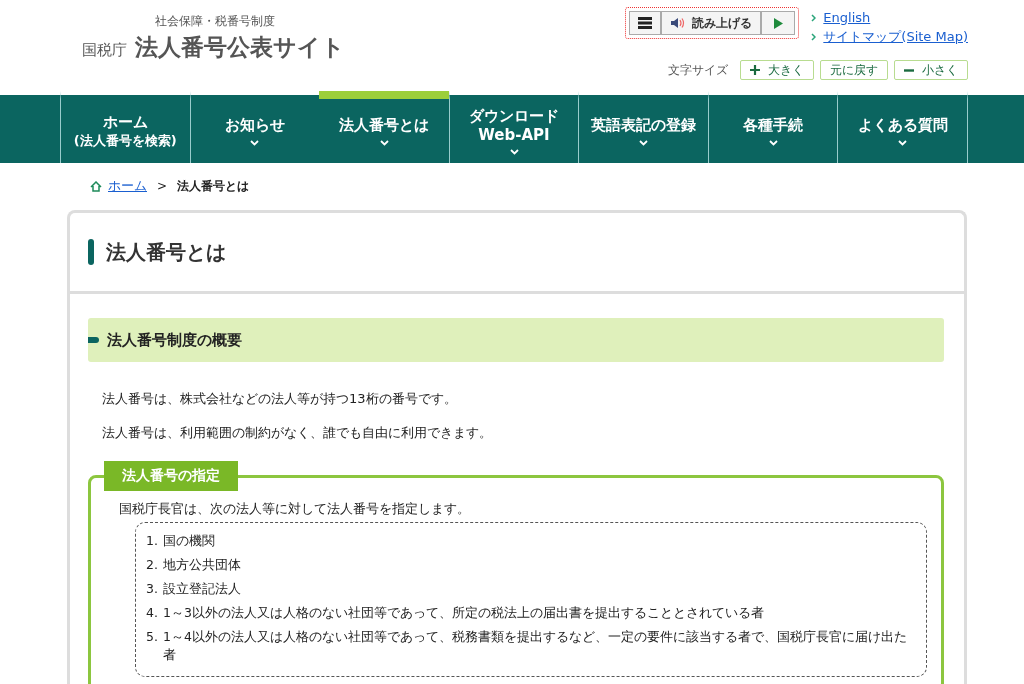 The height and width of the screenshot is (684, 1024). I want to click on list-item-text: 1～4以外の法人又は人格のない社団等であって、税務書類を提出するなど、一定の要件に該当する者で、国税庁長官に届け出た者, so click(535, 646).